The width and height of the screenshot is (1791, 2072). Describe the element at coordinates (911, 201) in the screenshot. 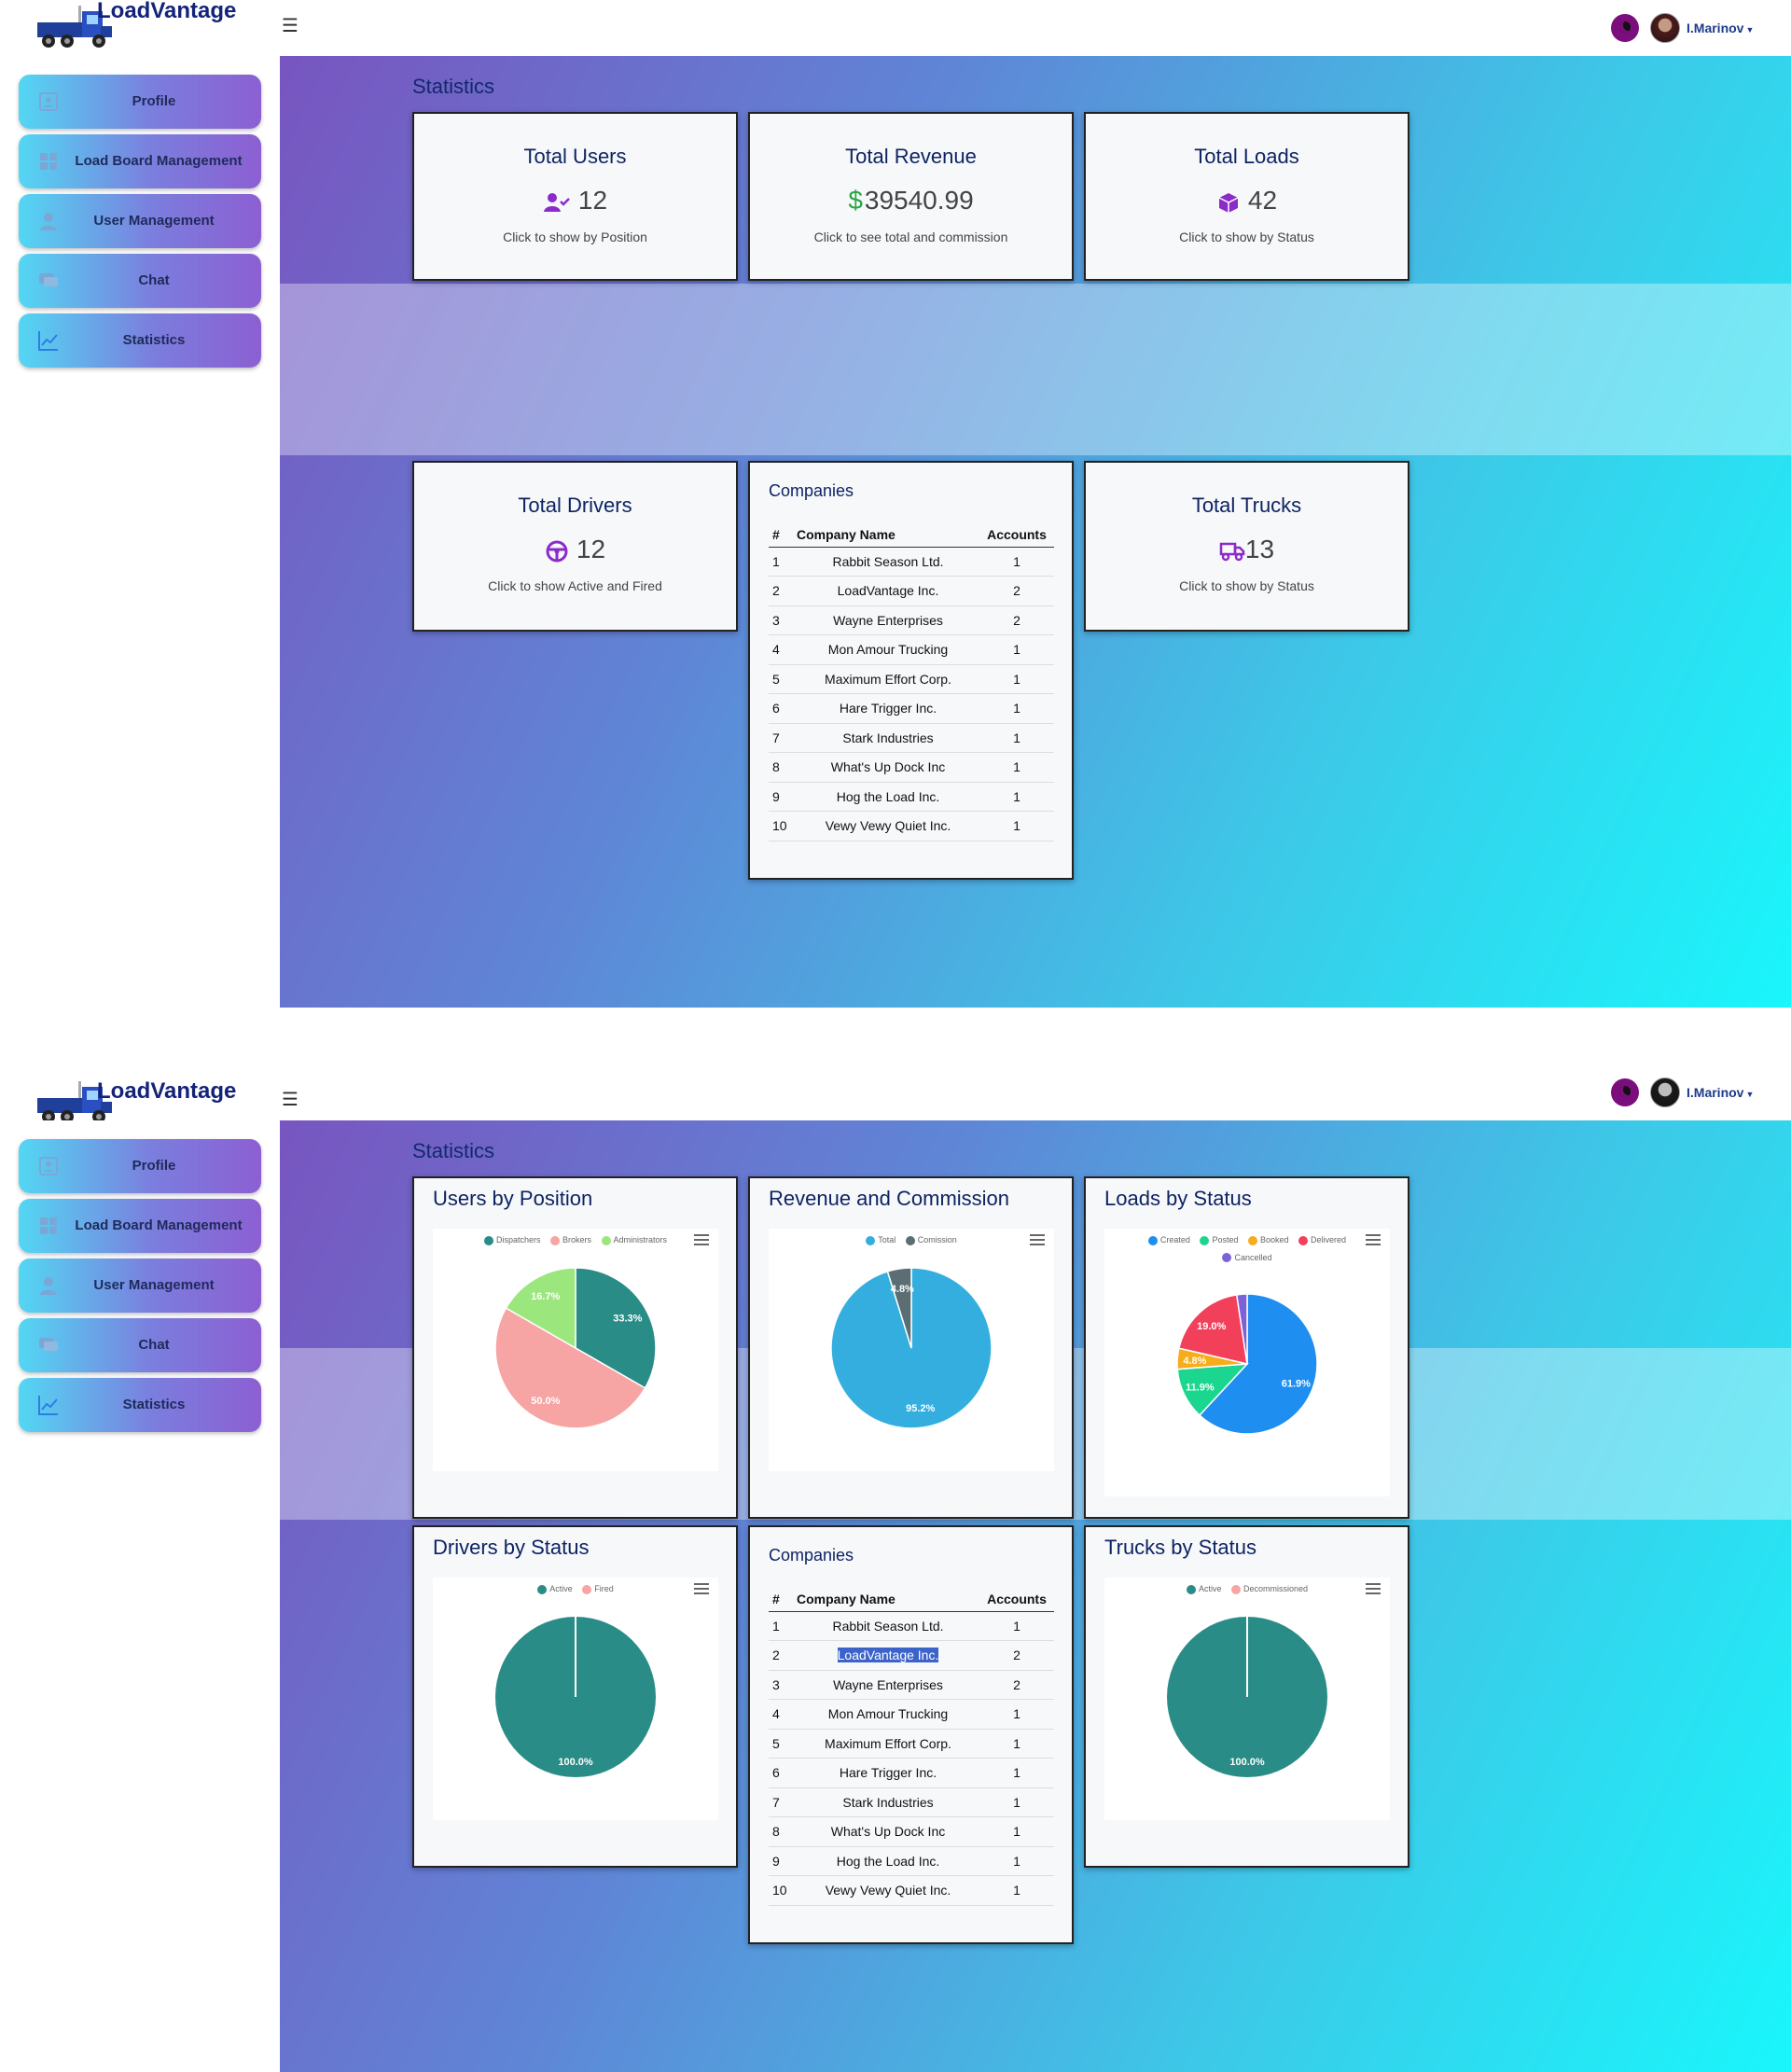

I see `stat-value: $39540.99` at that location.